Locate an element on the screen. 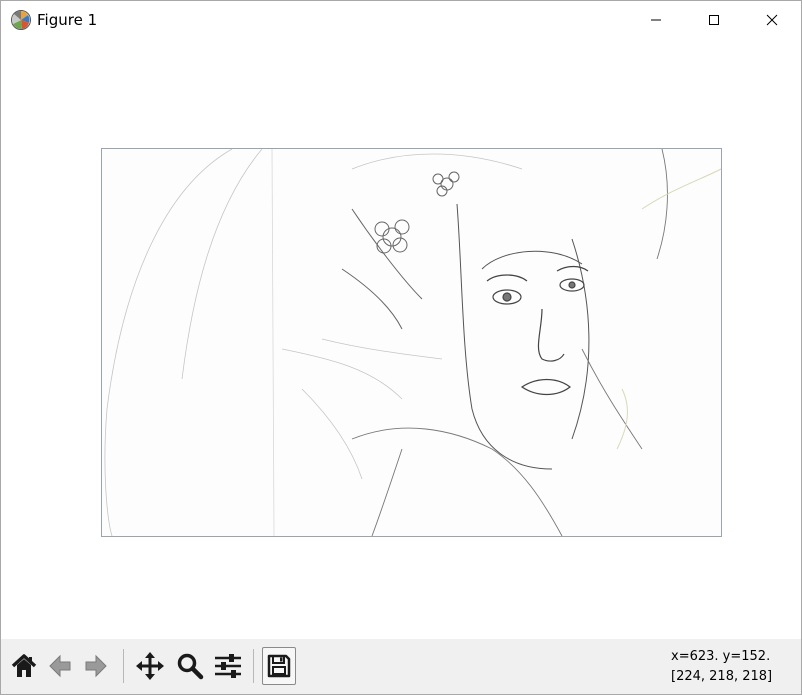 The width and height of the screenshot is (802, 695). maximize-button is located at coordinates (714, 20).